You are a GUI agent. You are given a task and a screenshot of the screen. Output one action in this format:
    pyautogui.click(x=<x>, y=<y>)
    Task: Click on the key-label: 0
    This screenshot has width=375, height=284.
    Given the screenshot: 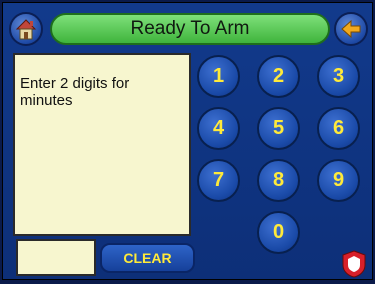 What is the action you would take?
    pyautogui.click(x=278, y=232)
    